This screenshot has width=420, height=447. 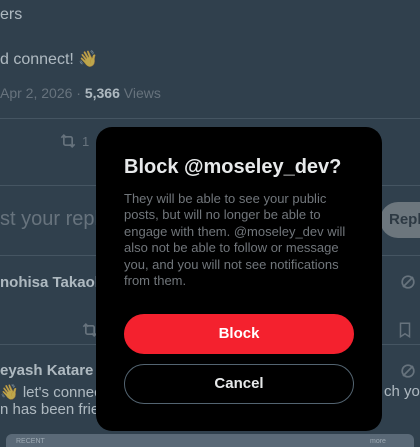 I want to click on cancel-button: Cancel, so click(x=239, y=384).